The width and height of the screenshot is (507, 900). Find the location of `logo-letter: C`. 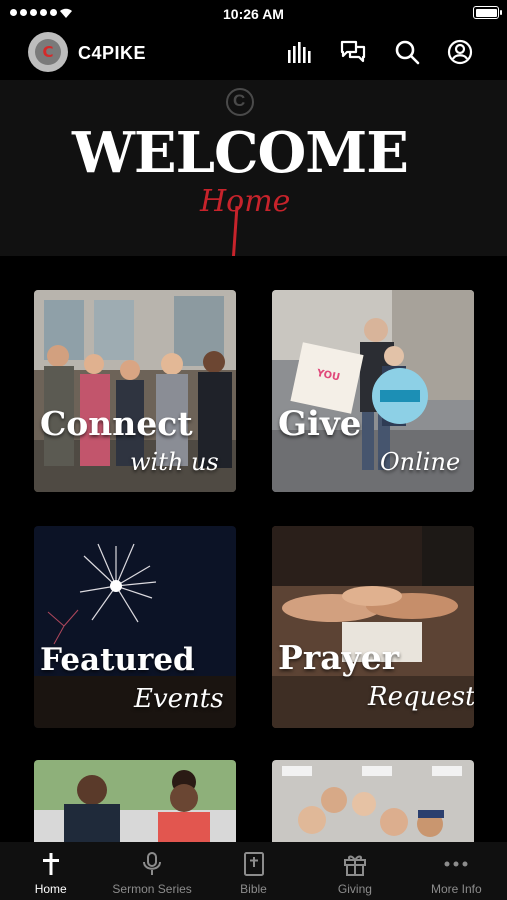

logo-letter: C is located at coordinates (48, 52).